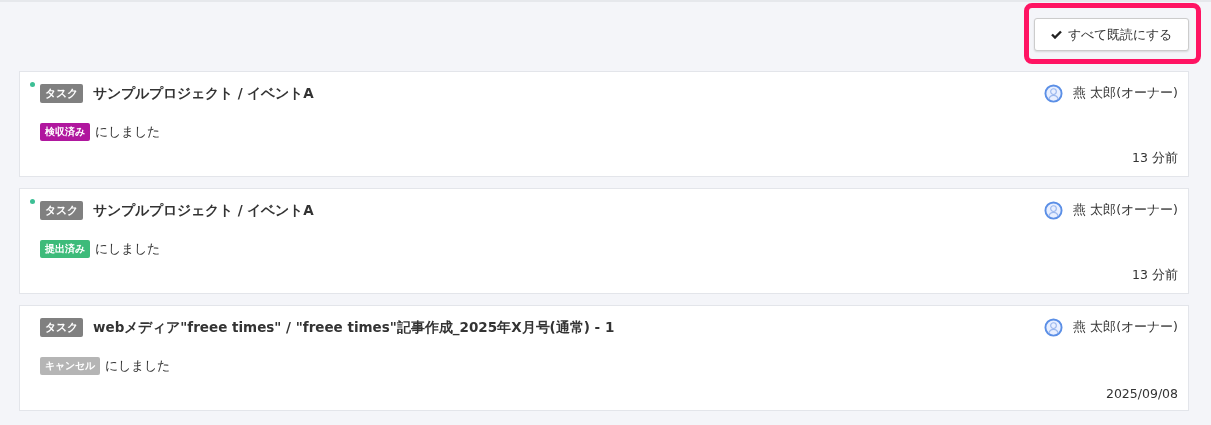  Describe the element at coordinates (65, 132) in the screenshot. I see `status-tag: 検収済み` at that location.